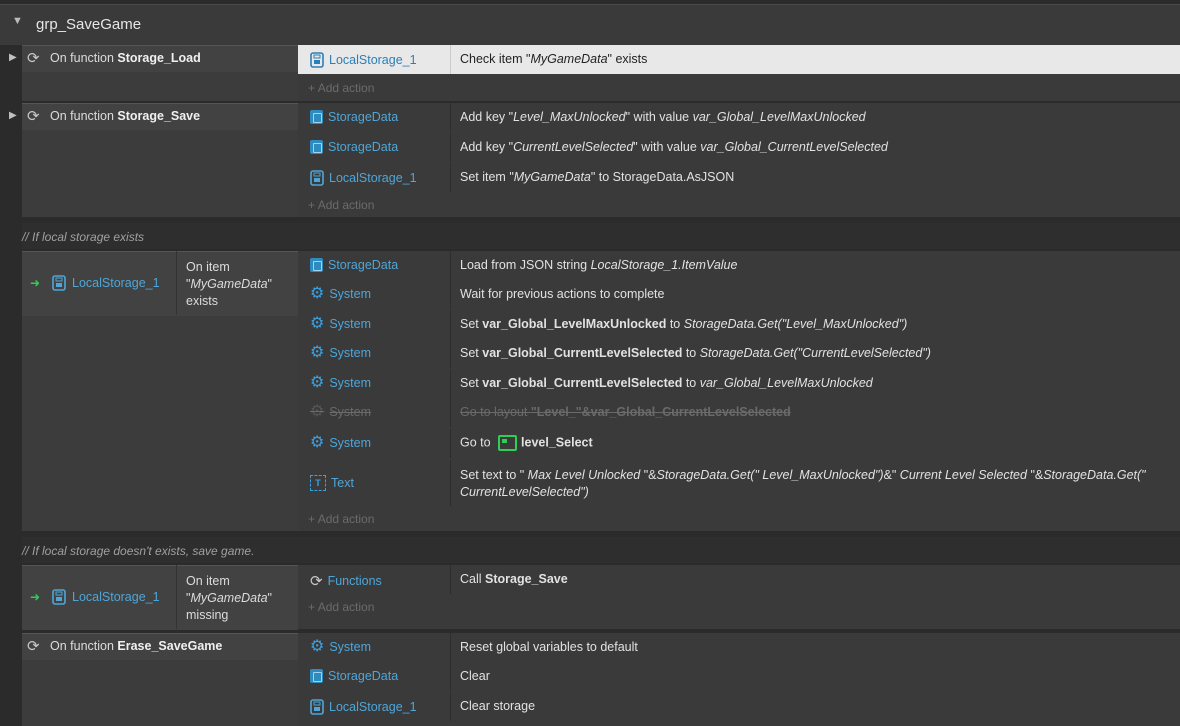 The height and width of the screenshot is (726, 1180). What do you see at coordinates (739, 676) in the screenshot?
I see `action-row: StorageData Clear` at bounding box center [739, 676].